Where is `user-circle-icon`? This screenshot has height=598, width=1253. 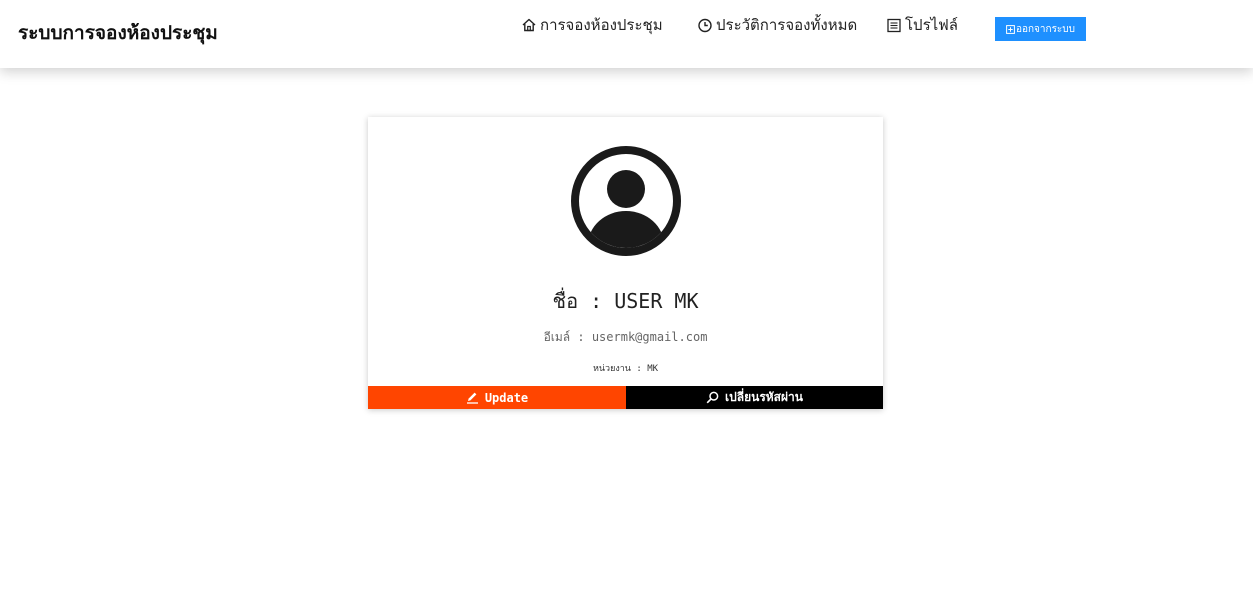 user-circle-icon is located at coordinates (626, 201).